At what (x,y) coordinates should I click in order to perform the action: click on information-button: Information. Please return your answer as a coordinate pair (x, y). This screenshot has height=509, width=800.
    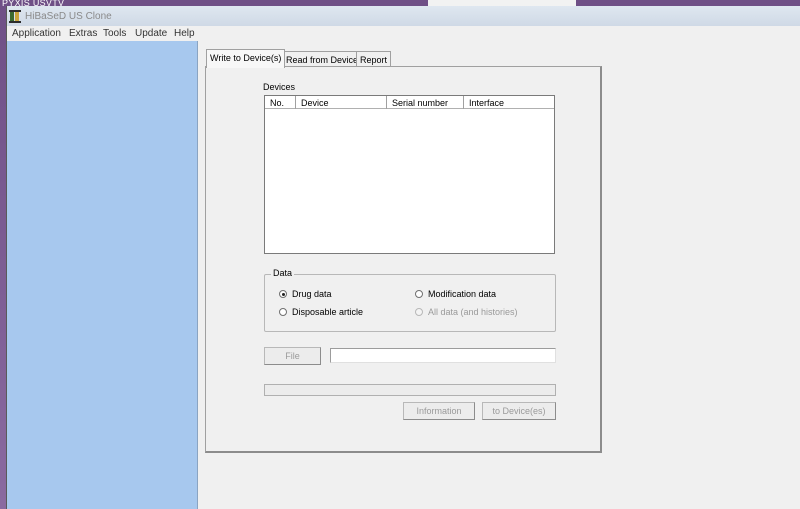
    Looking at the image, I should click on (439, 411).